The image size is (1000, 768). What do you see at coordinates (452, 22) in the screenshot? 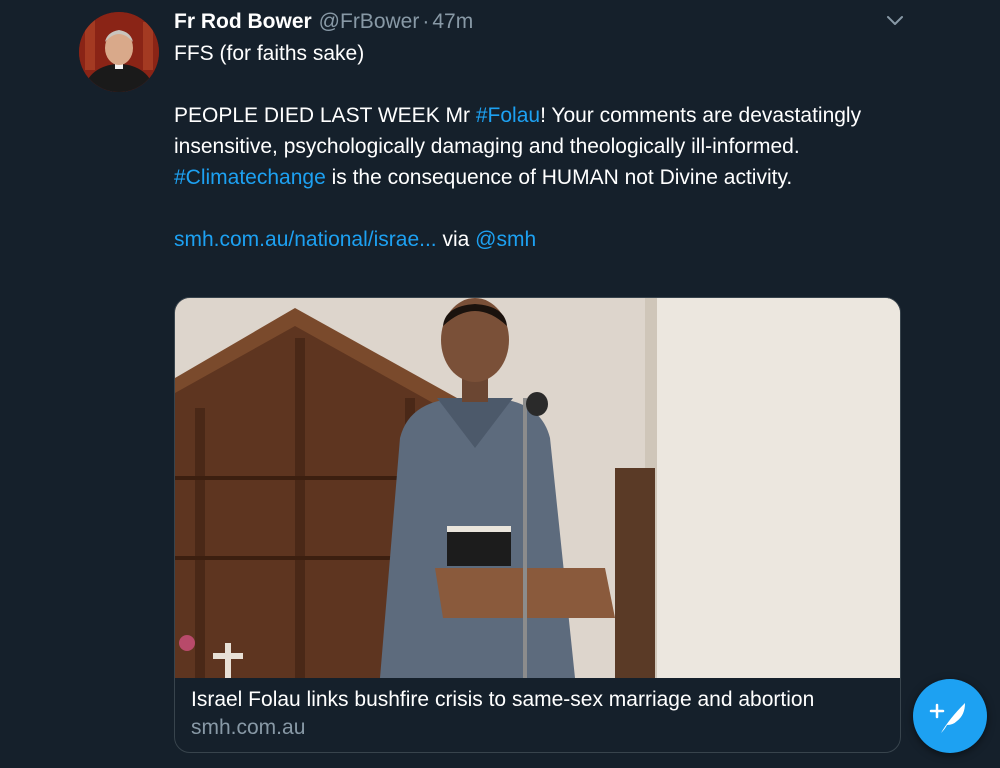
I see `timestamp: 47m` at bounding box center [452, 22].